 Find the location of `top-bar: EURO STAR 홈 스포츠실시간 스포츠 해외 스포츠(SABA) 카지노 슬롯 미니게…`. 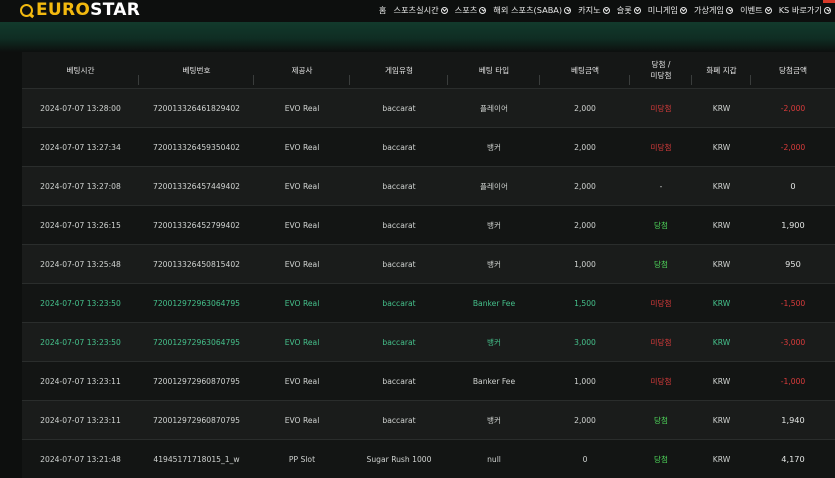

top-bar: EURO STAR 홈 스포츠실시간 스포츠 해외 스포츠(SABA) 카지노 슬롯 미니게… is located at coordinates (417, 11).